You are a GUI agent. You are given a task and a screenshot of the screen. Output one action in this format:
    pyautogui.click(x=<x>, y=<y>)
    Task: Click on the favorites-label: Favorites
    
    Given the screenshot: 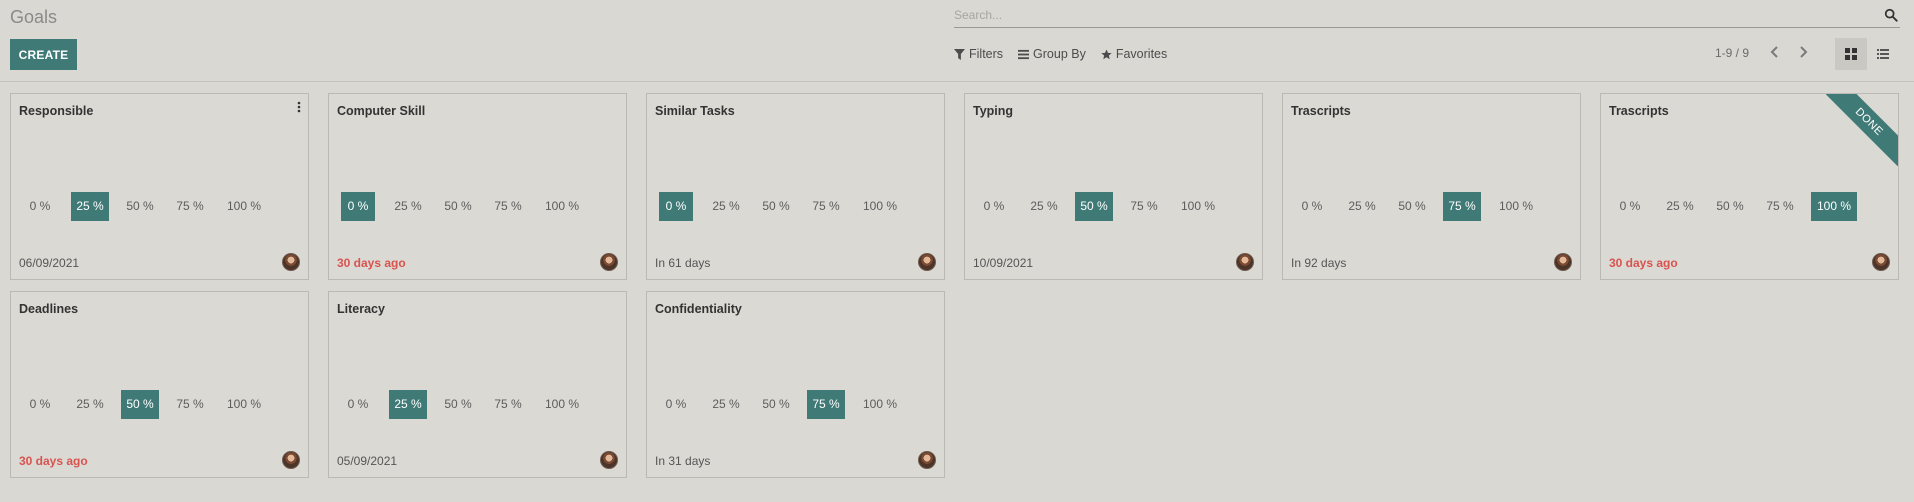 What is the action you would take?
    pyautogui.click(x=1141, y=54)
    